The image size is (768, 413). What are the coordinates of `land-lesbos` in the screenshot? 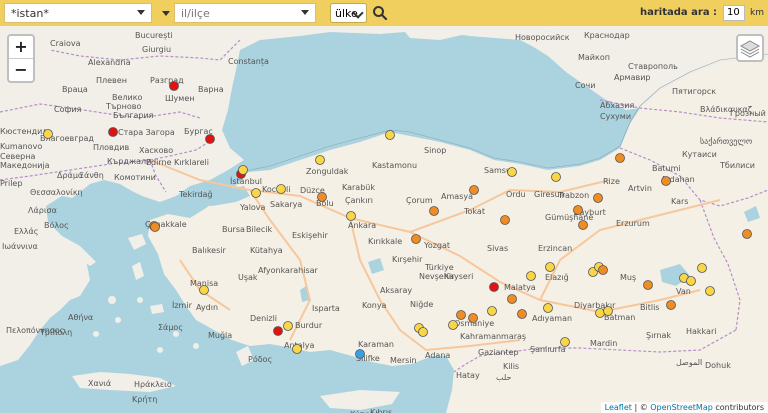 It's located at (137, 242).